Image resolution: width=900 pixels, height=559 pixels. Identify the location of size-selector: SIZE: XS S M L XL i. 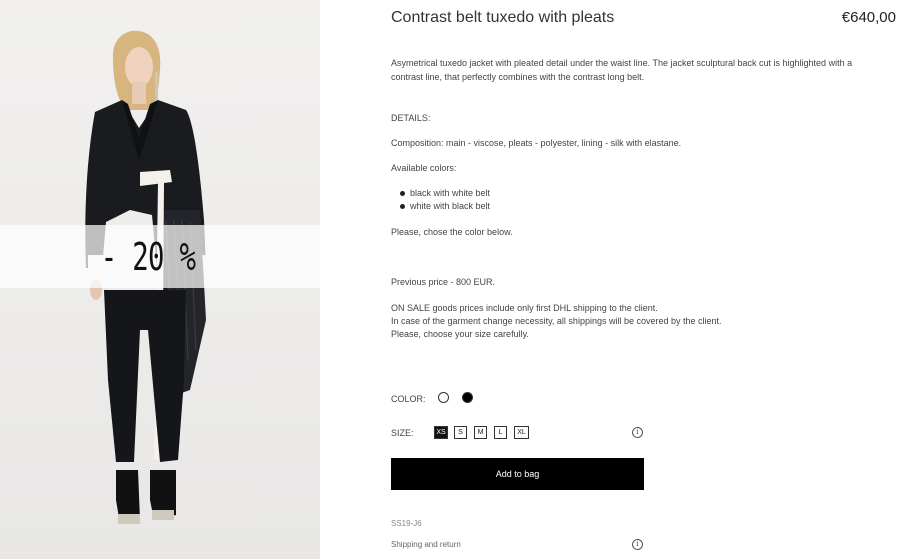
(518, 433).